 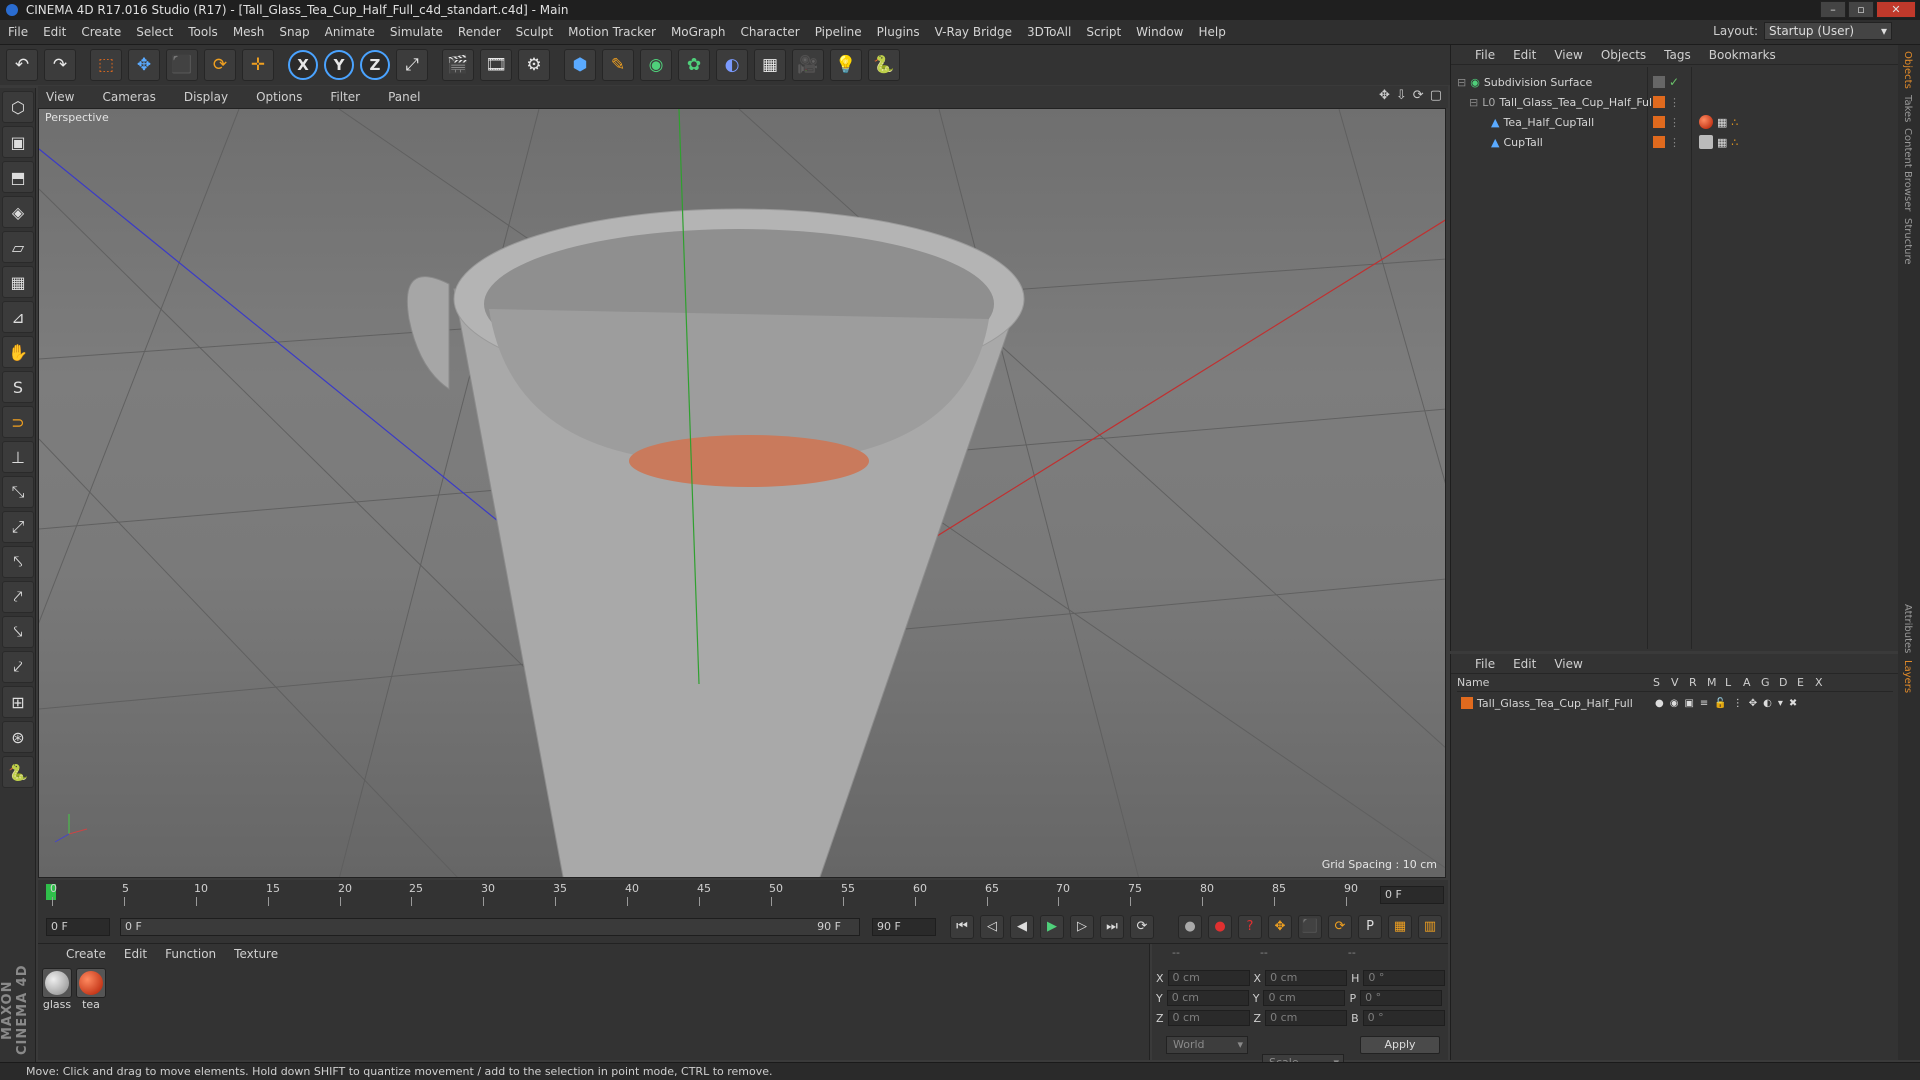 I want to click on objects-menu-tags: Tags, so click(x=1677, y=55).